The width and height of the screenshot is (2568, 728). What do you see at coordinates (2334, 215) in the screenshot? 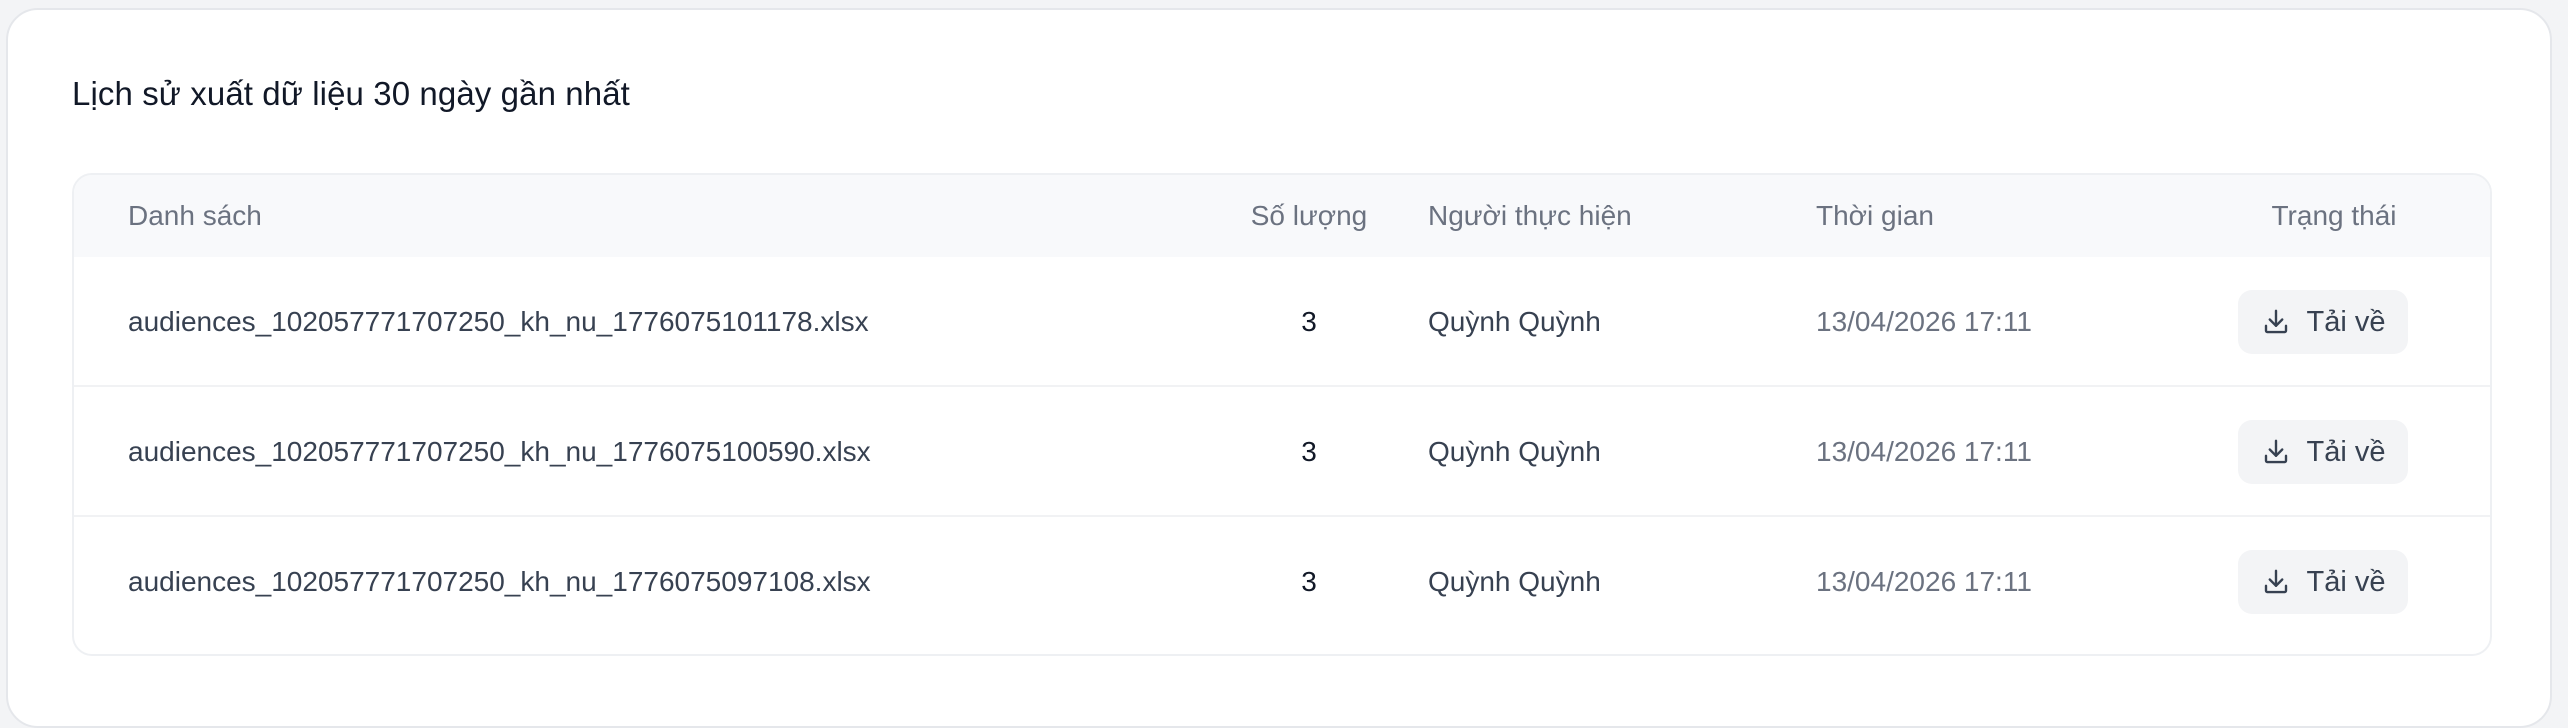
I see `column-header-status: Trạng thái` at bounding box center [2334, 215].